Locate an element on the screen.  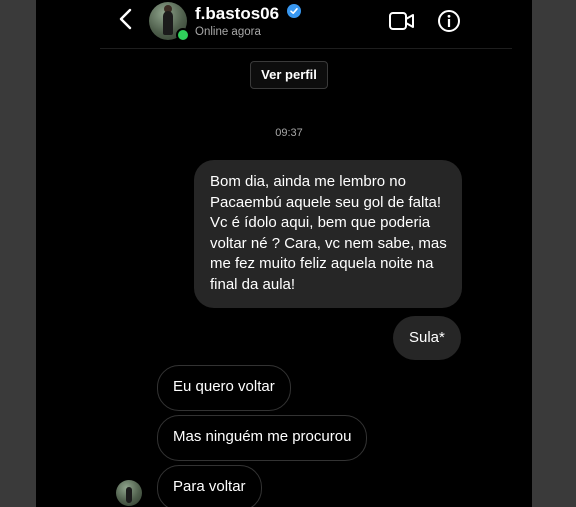
online-status: Online agora is located at coordinates (228, 32).